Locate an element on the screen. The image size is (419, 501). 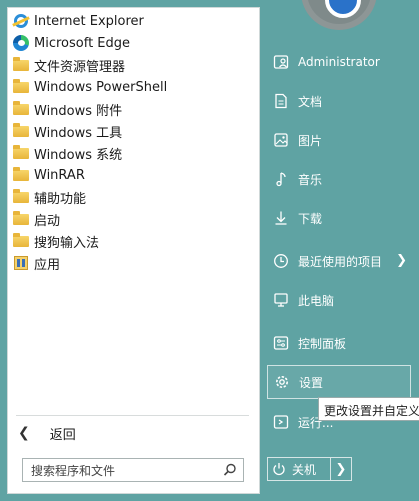
computer-icon is located at coordinates (281, 300).